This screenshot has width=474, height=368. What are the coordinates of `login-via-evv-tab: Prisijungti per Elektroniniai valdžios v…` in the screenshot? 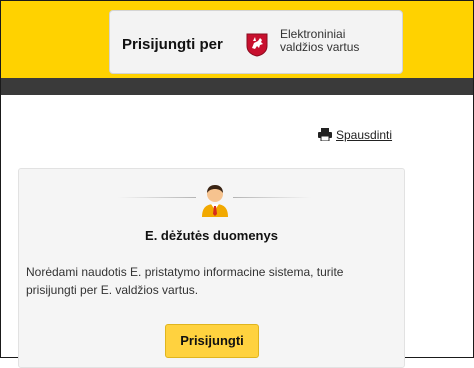 It's located at (256, 42).